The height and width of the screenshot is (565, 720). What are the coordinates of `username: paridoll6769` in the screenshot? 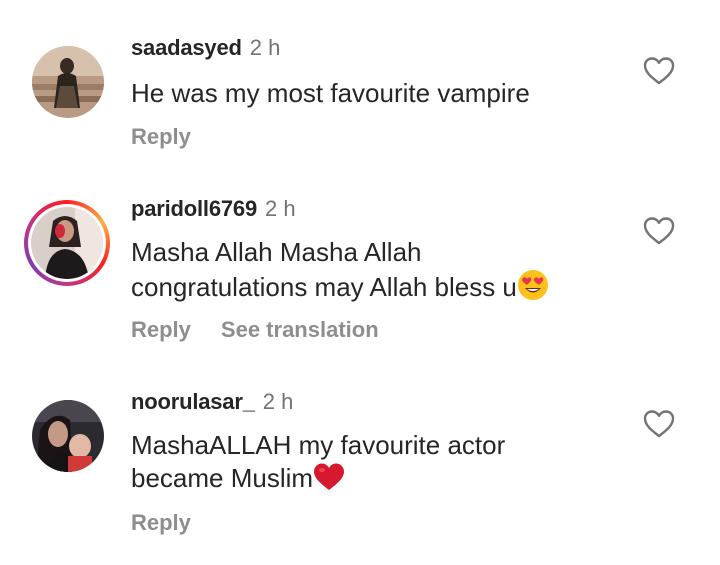 It's located at (194, 208).